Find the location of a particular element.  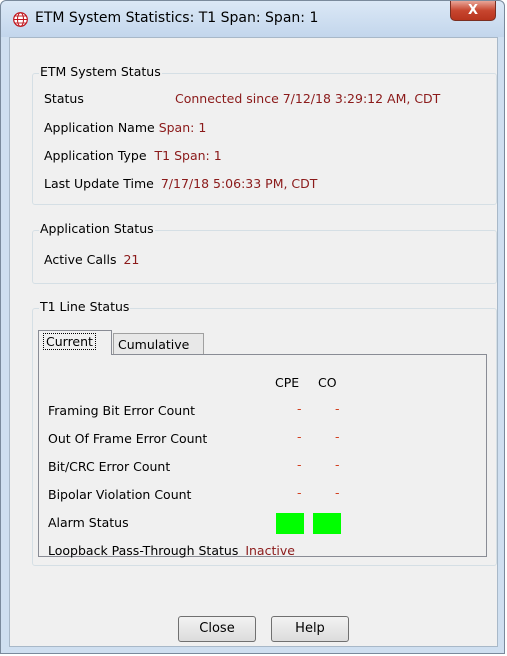

loopback-value: Inactive is located at coordinates (270, 550).